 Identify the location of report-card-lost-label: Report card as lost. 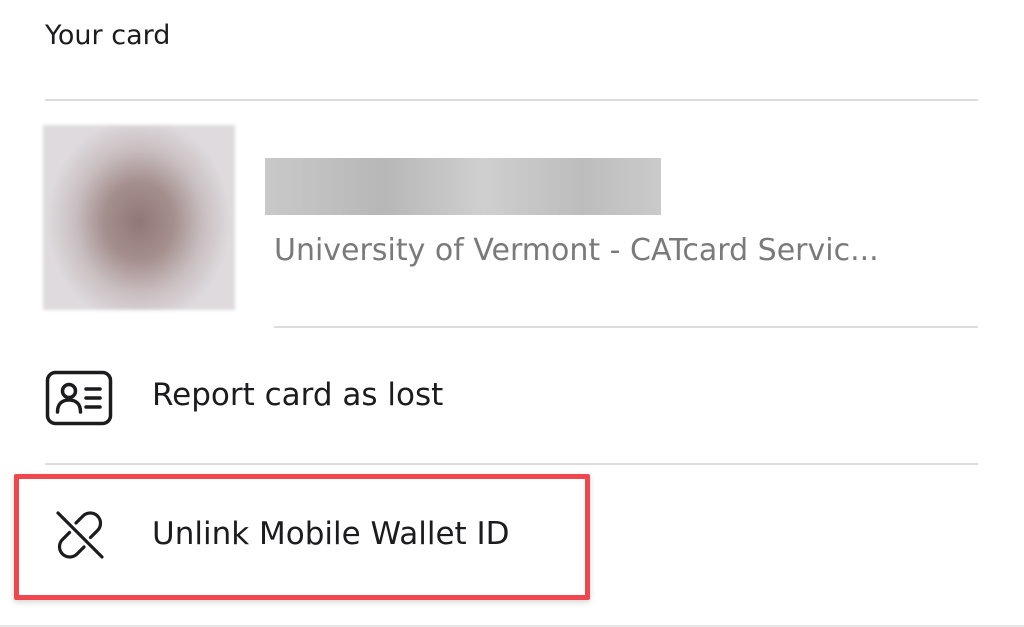
(298, 395).